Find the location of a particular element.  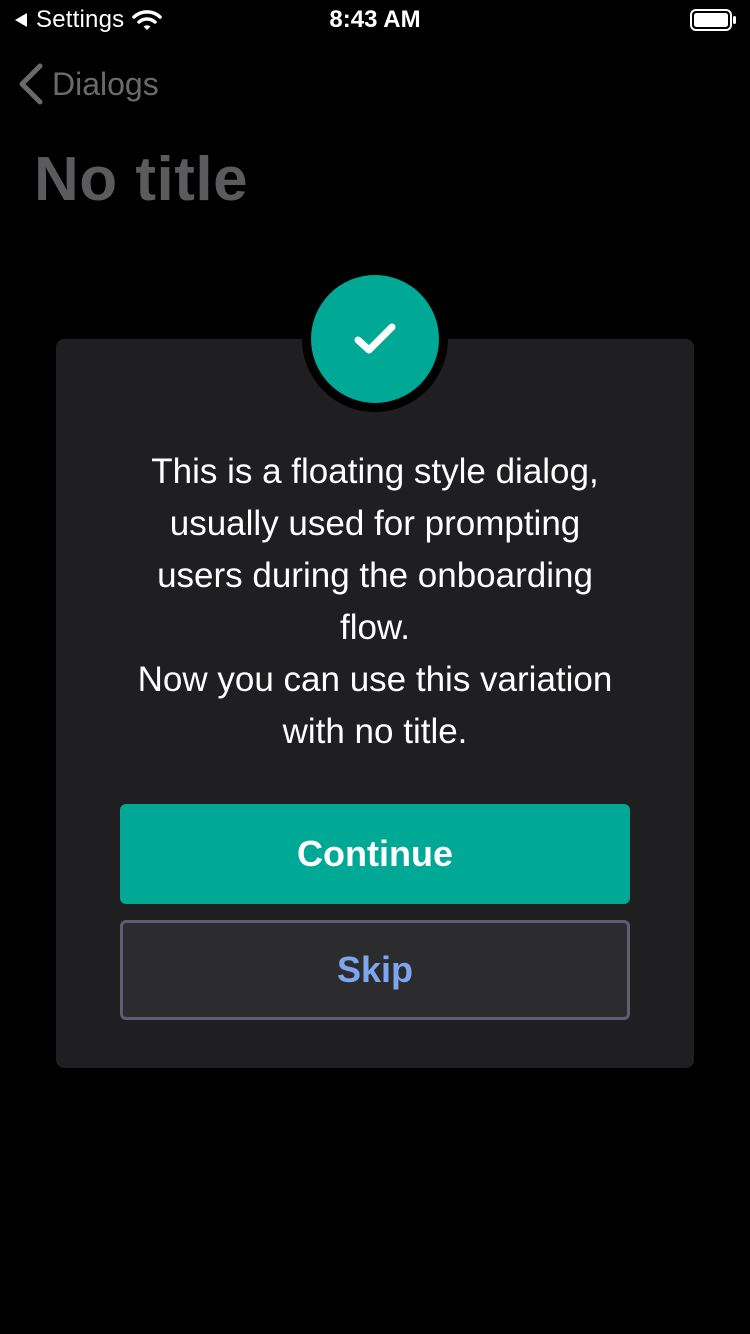

chevron-left-icon is located at coordinates (30, 84).